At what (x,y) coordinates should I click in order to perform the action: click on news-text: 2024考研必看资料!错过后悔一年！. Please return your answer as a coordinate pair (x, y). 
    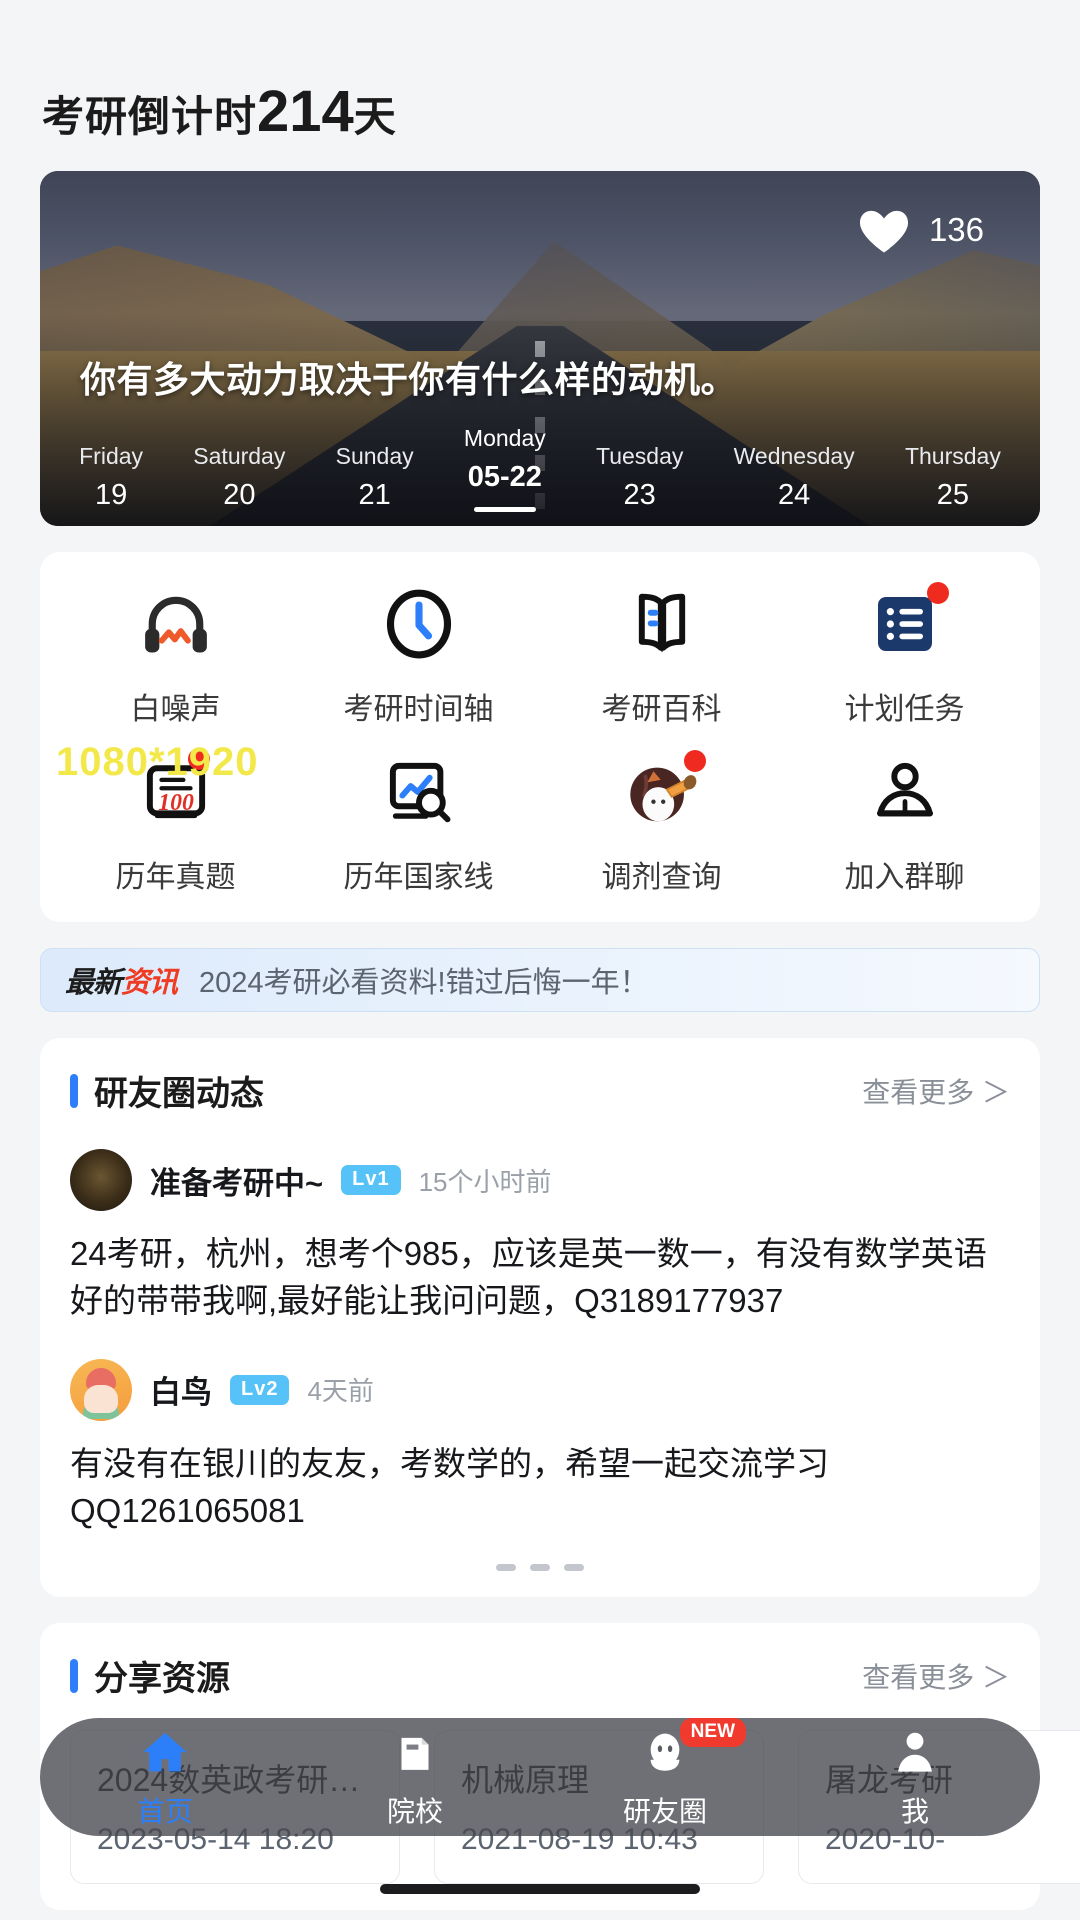
    Looking at the image, I should click on (424, 983).